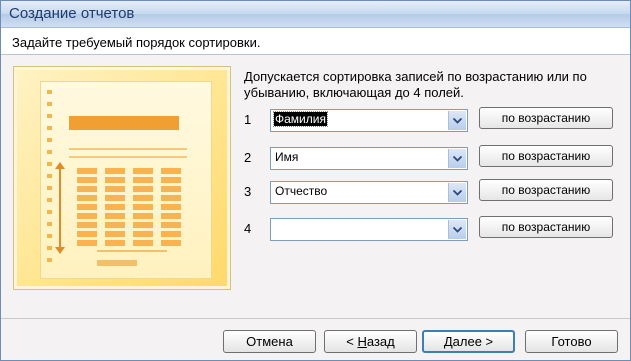 The image size is (631, 361). Describe the element at coordinates (352, 341) in the screenshot. I see `back-prefix: <` at that location.